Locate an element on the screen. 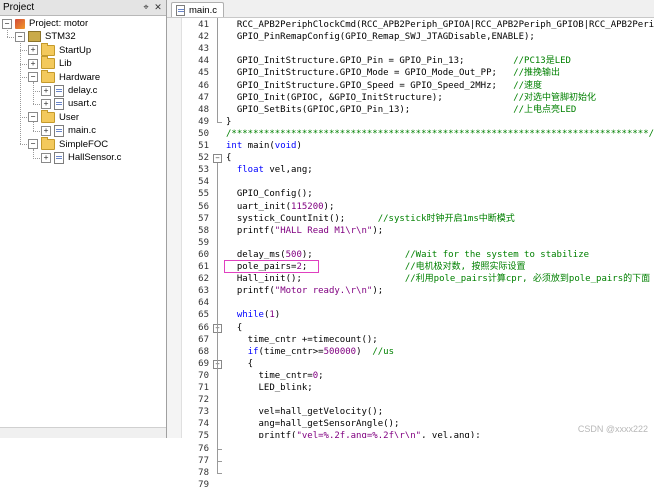 This screenshot has height=491, width=654. c-file-icon is located at coordinates (180, 10).